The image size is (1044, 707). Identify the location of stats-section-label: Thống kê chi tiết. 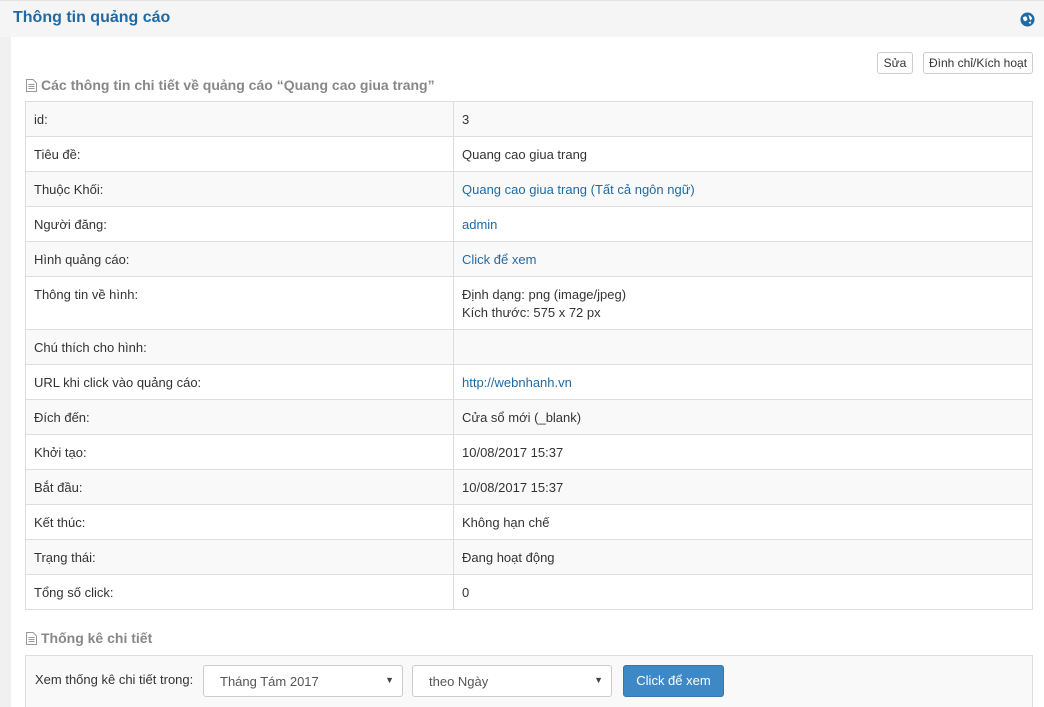
(97, 638).